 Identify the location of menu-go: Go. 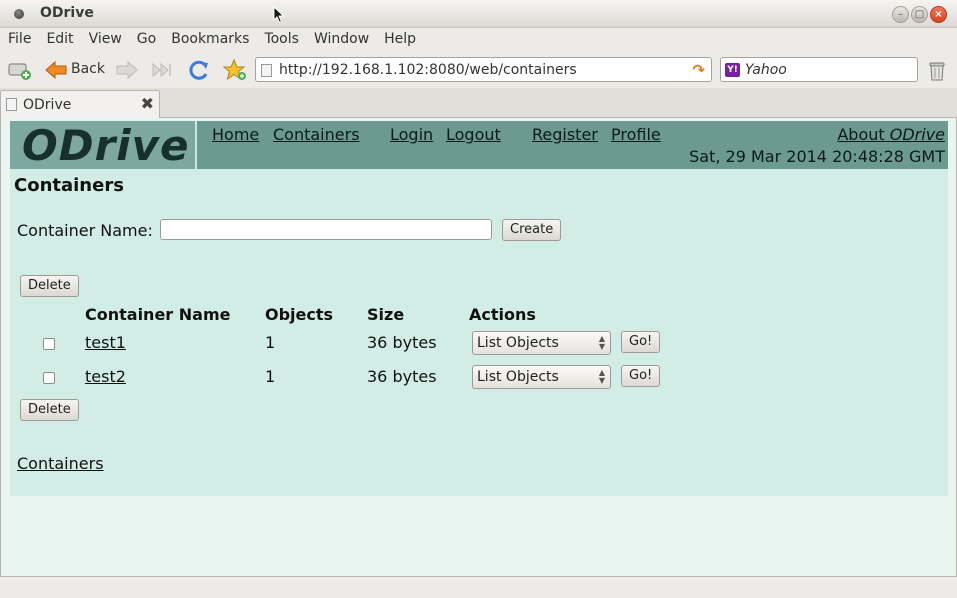
(150, 40).